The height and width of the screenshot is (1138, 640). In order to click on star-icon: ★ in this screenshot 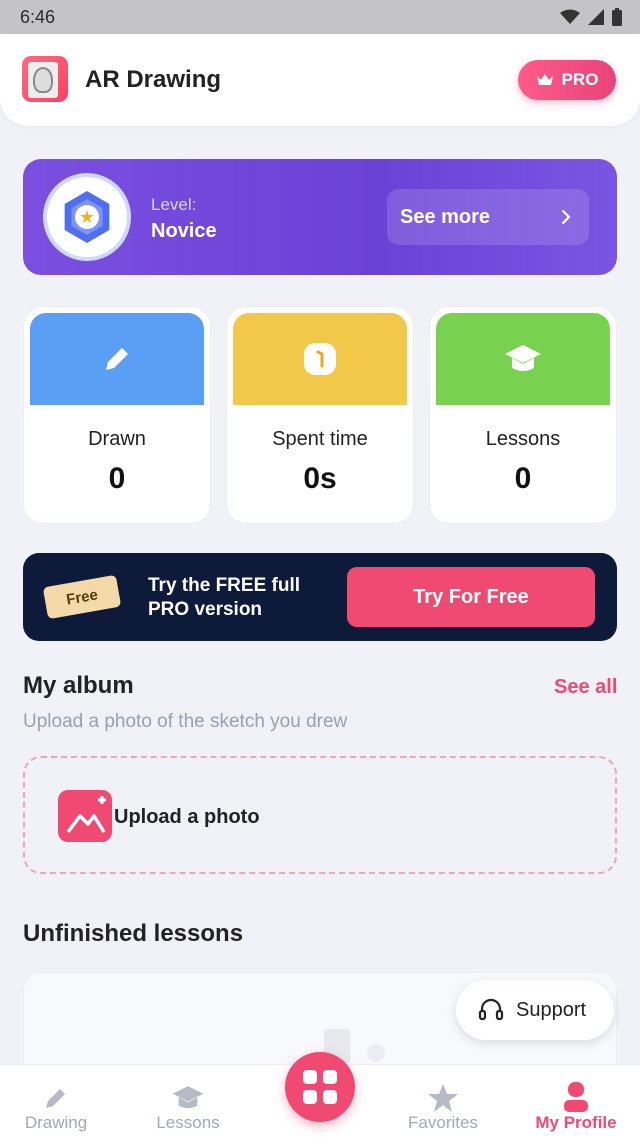, I will do `click(87, 217)`.